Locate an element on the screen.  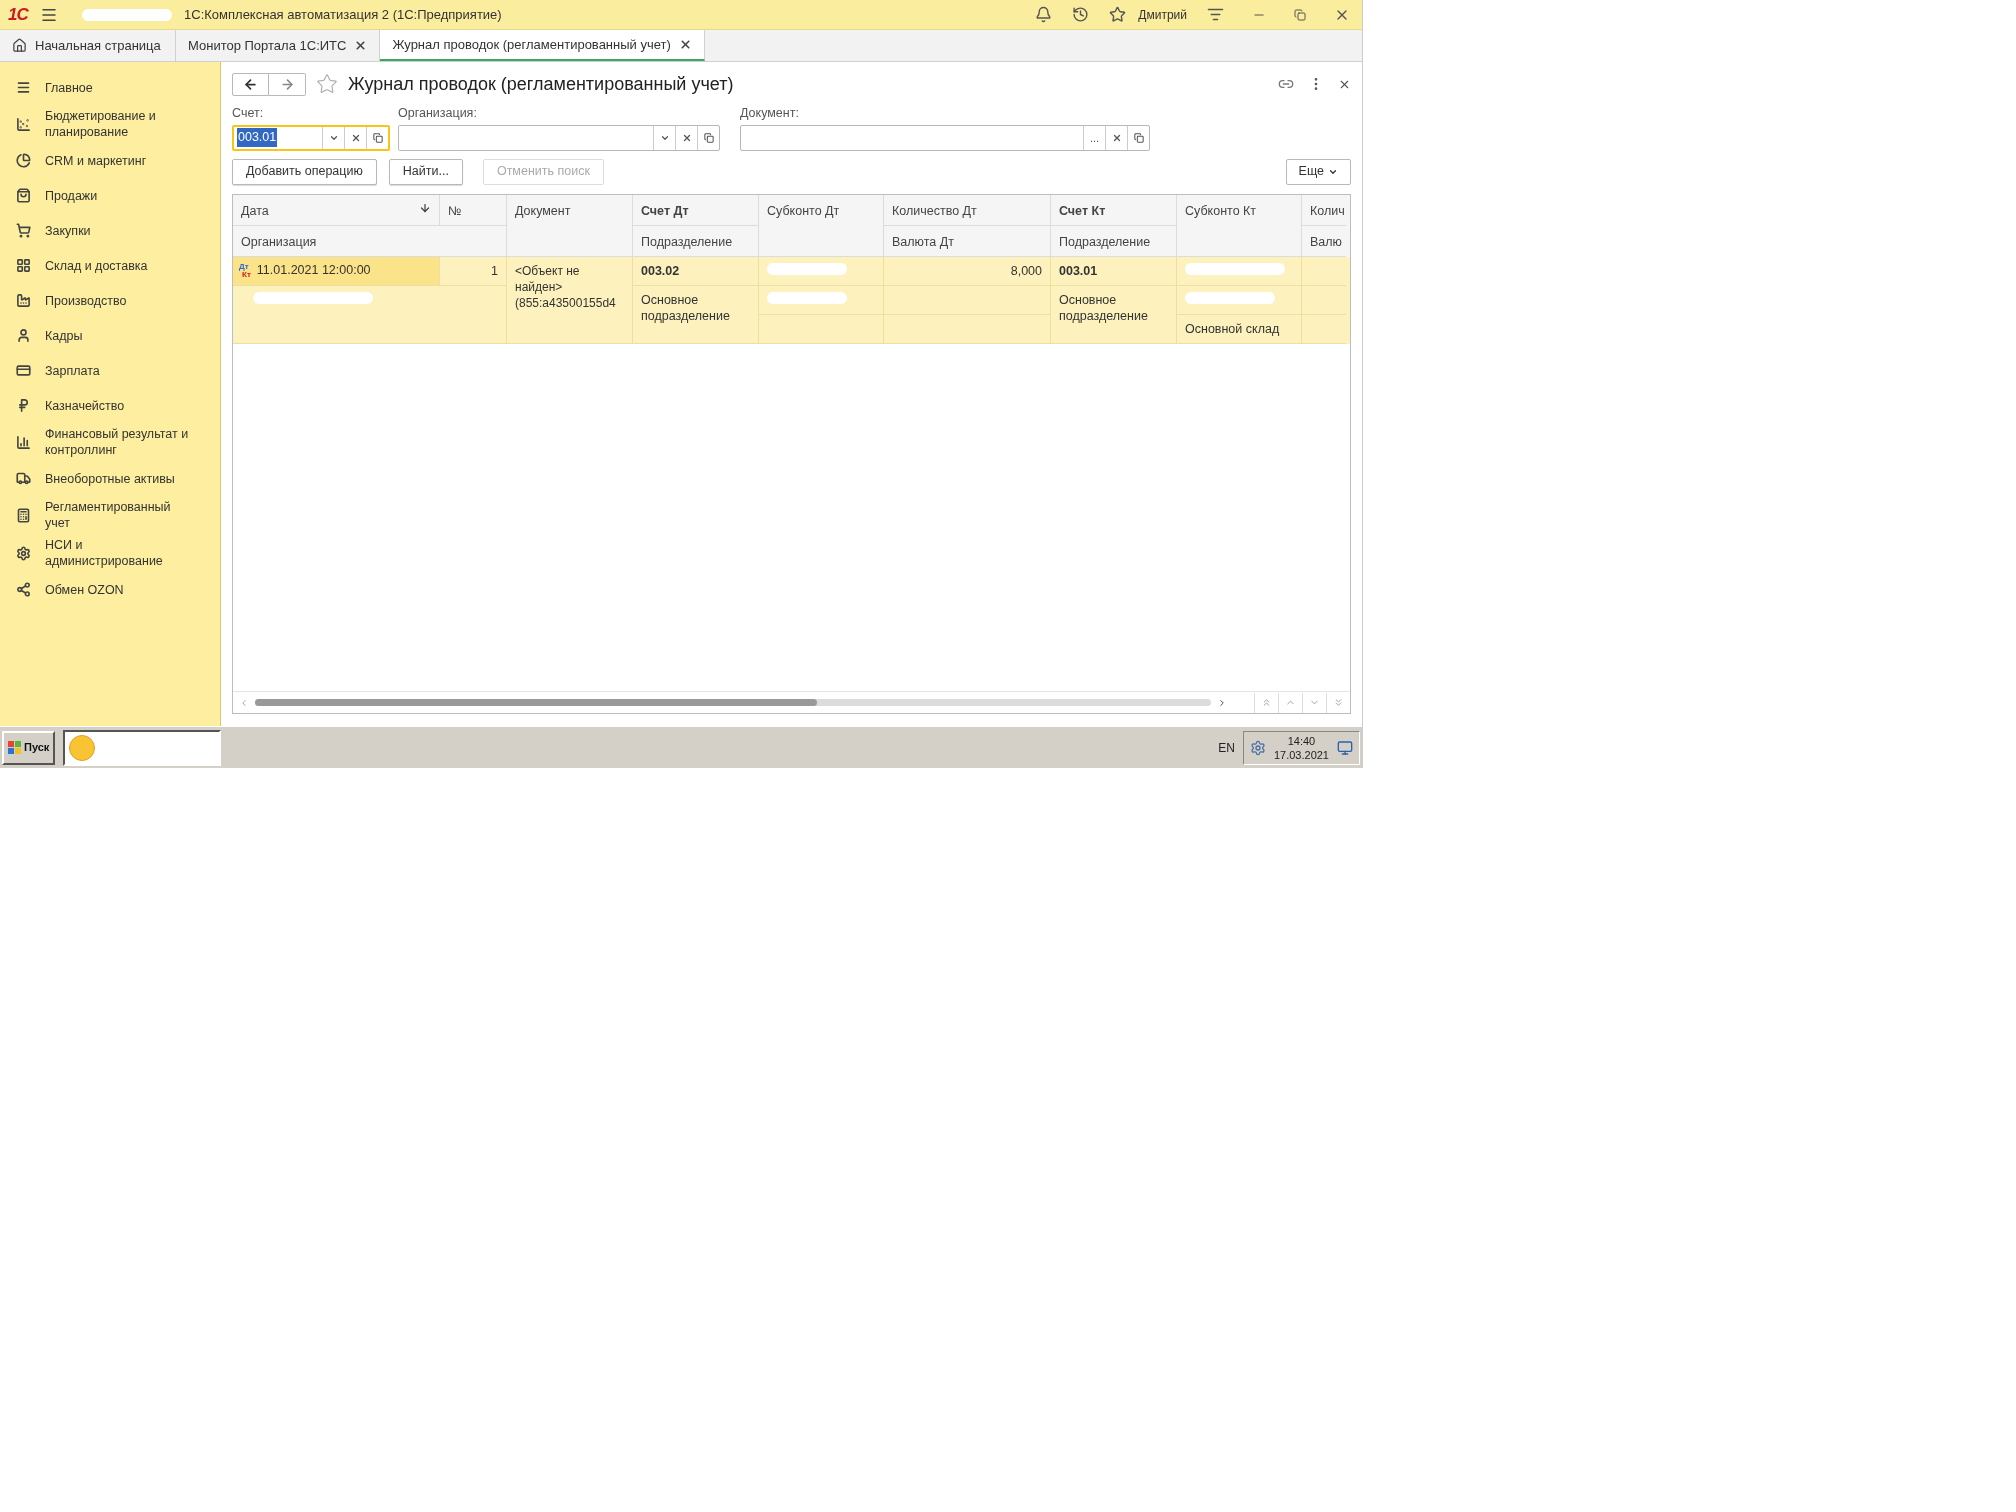
sidebar-item: Продажи is located at coordinates (110, 195).